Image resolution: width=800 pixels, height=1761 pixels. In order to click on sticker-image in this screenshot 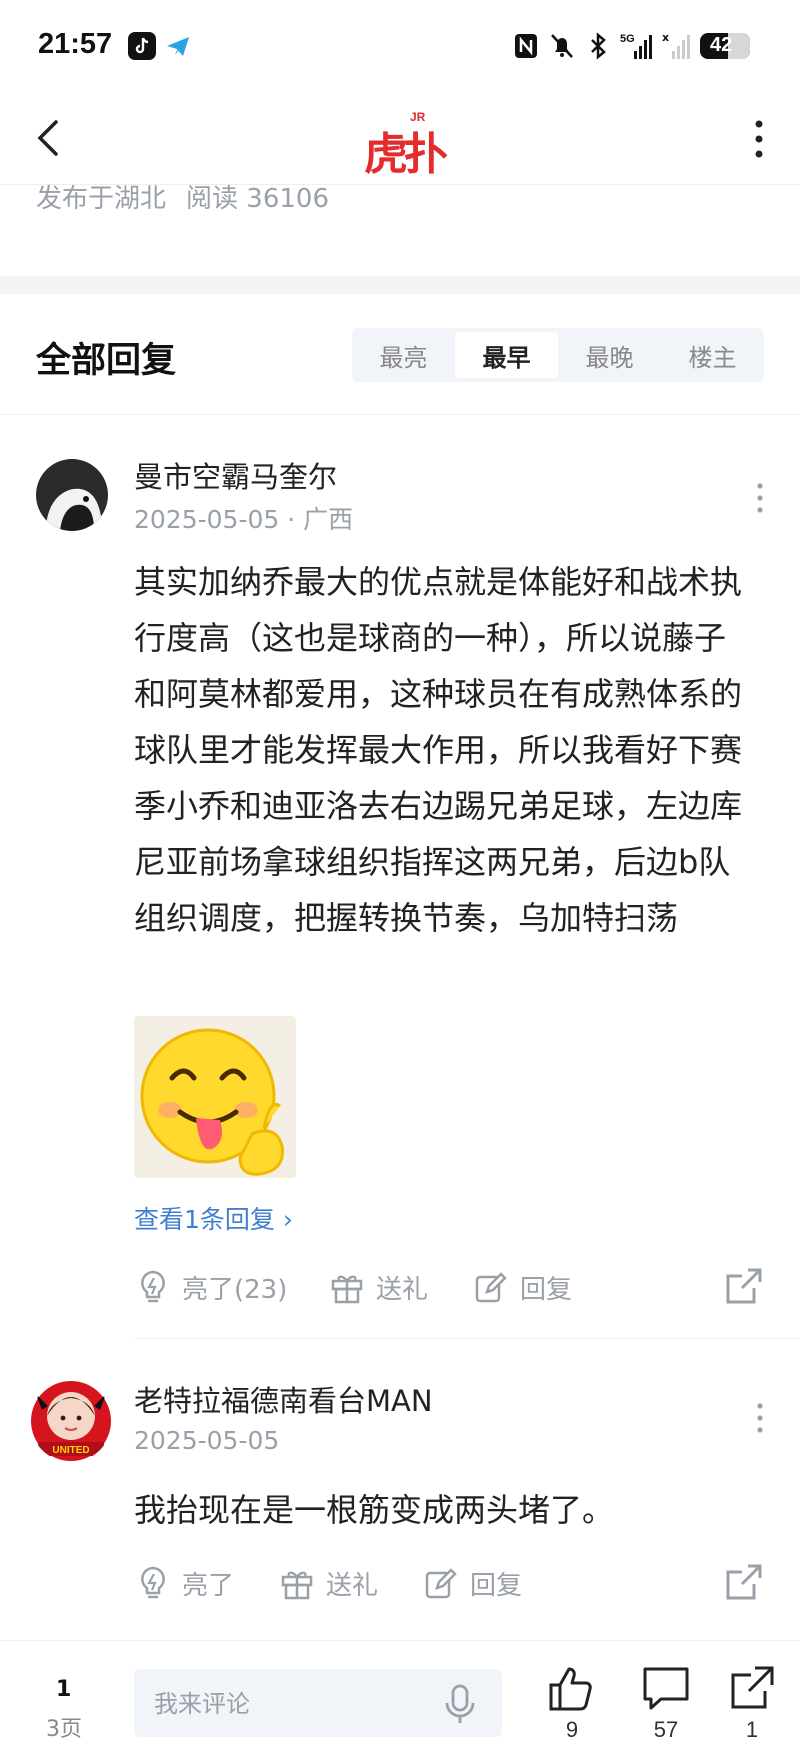, I will do `click(215, 1097)`.